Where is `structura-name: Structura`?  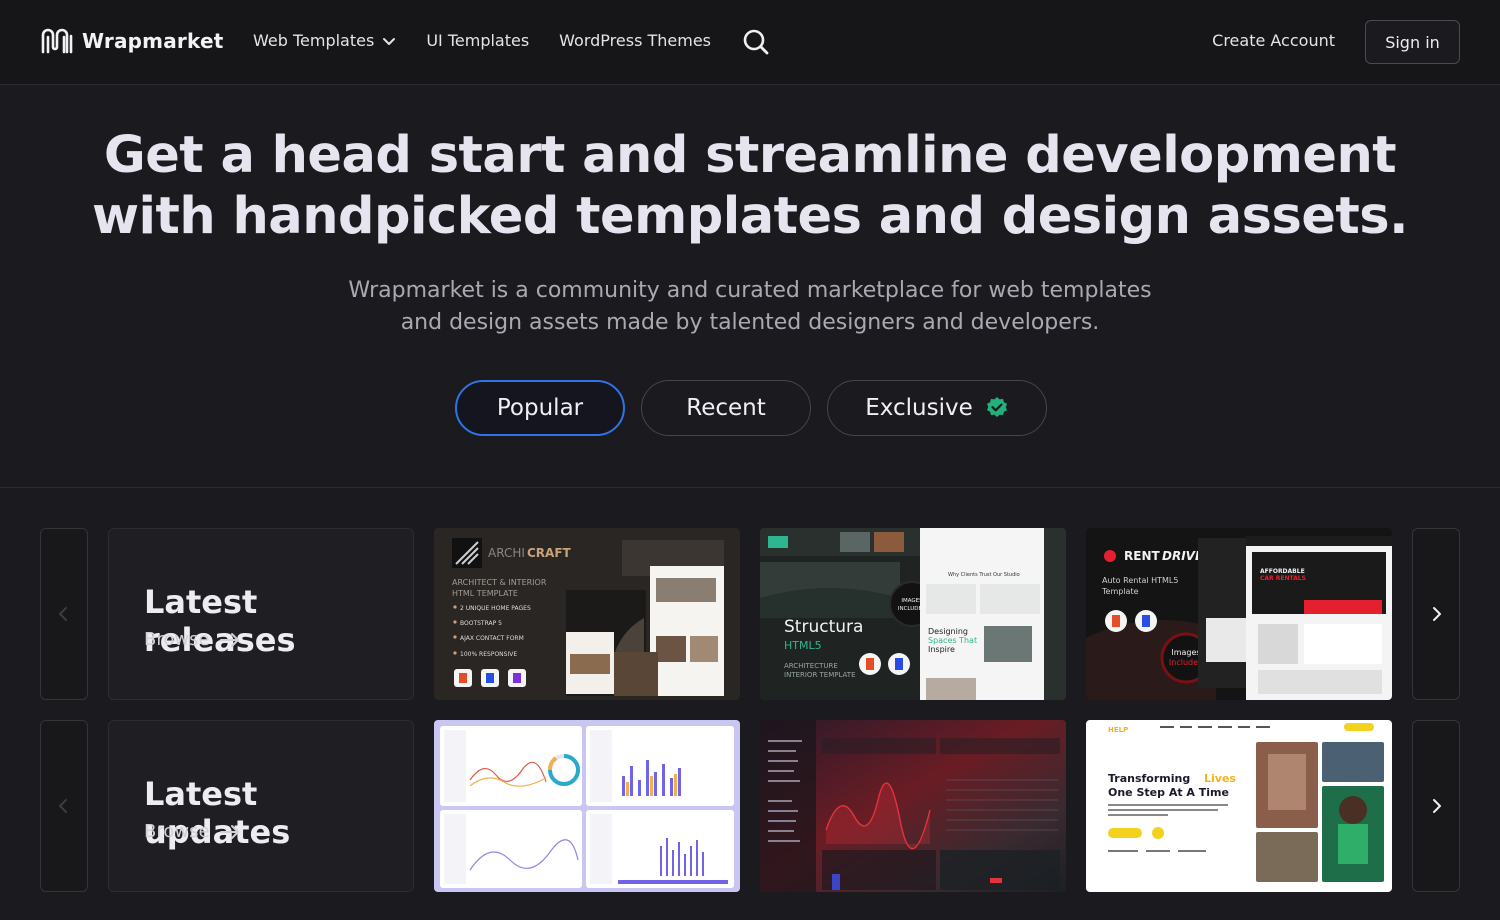
structura-name: Structura is located at coordinates (823, 627).